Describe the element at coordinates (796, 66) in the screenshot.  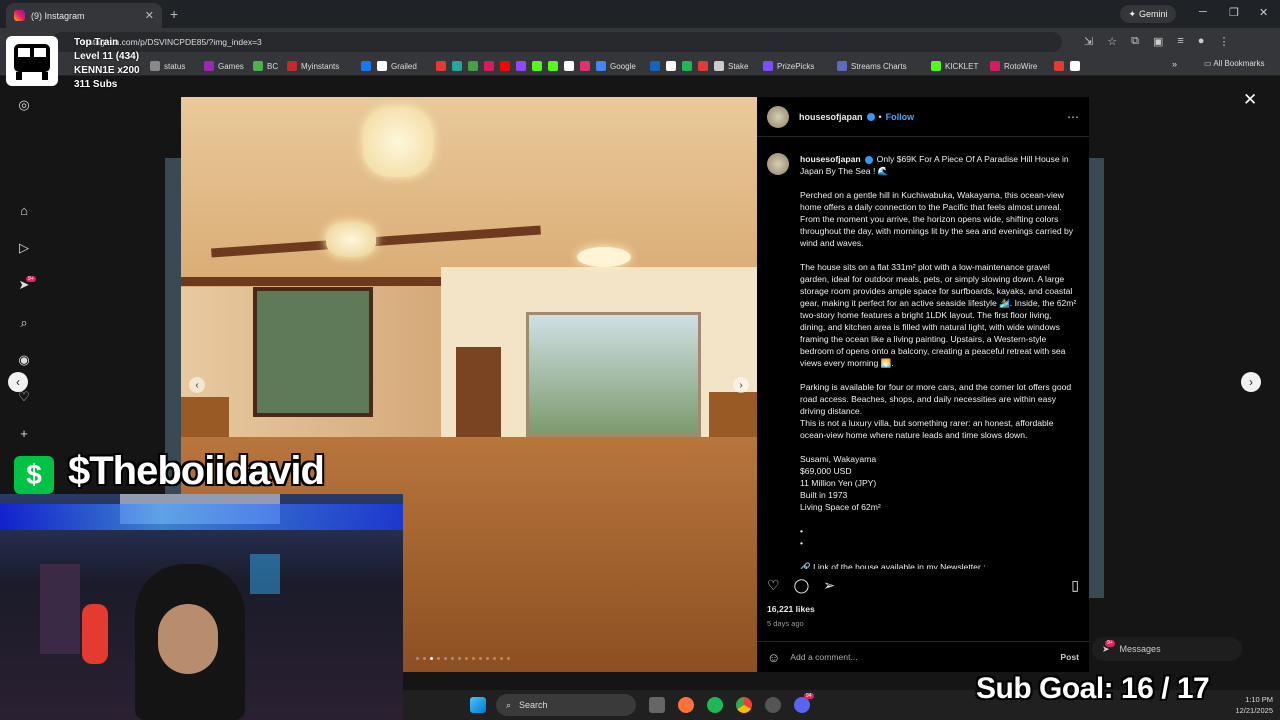
I see `bookmark-label: PrizePicks` at that location.